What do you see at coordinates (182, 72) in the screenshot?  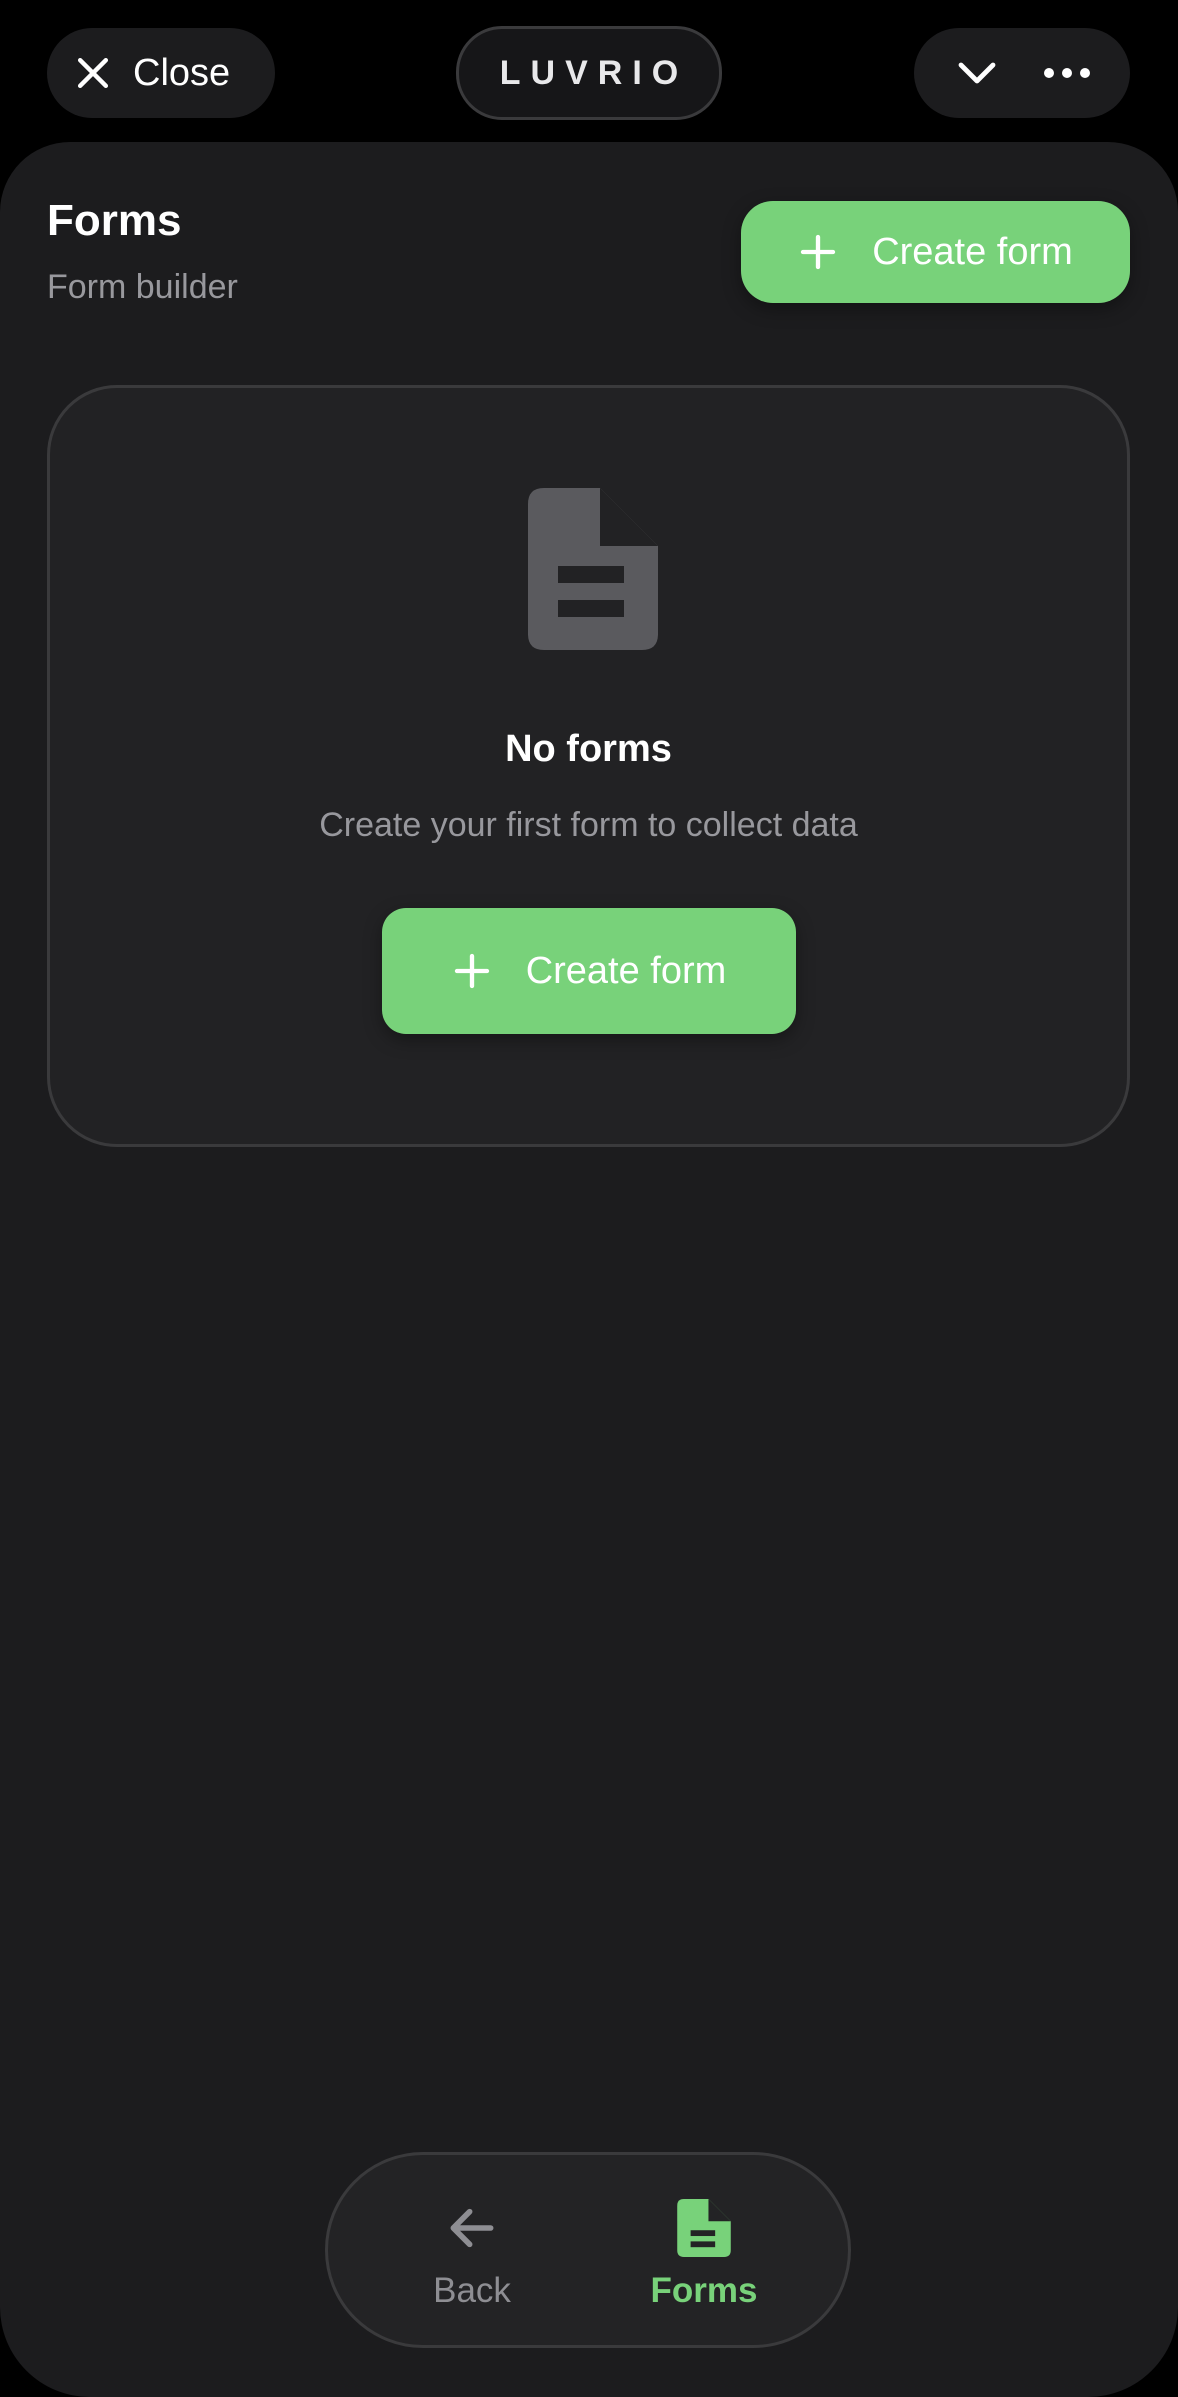 I see `close-label: Close` at bounding box center [182, 72].